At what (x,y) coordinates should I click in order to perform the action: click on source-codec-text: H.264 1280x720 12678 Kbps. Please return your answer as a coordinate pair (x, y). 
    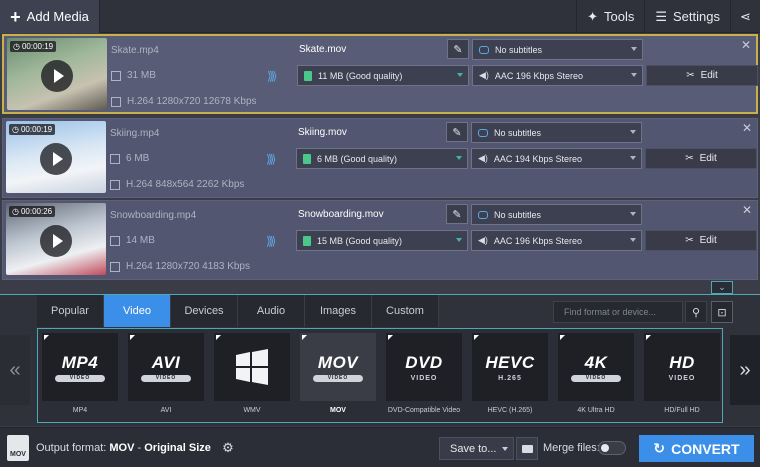
    Looking at the image, I should click on (192, 101).